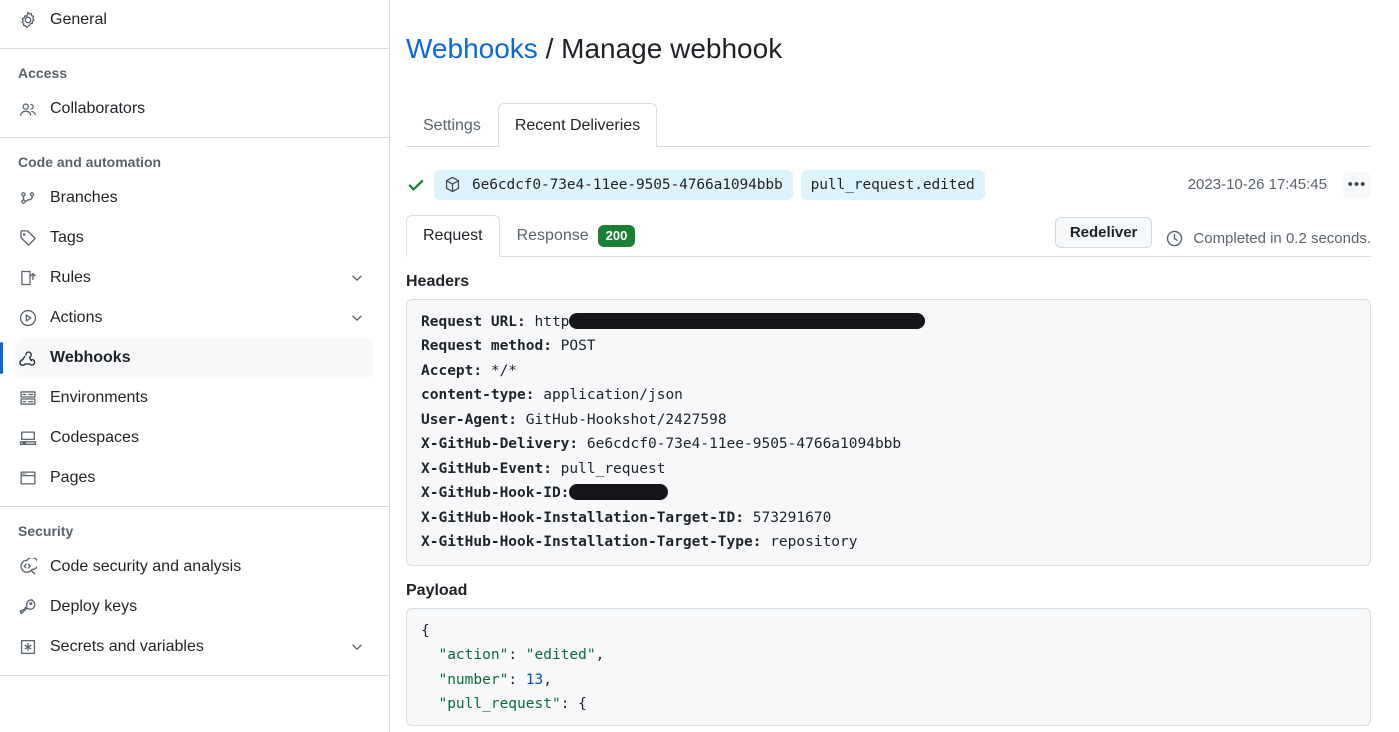 Image resolution: width=1399 pixels, height=732 pixels. What do you see at coordinates (70, 277) in the screenshot?
I see `sidebar-item-label: Rules` at bounding box center [70, 277].